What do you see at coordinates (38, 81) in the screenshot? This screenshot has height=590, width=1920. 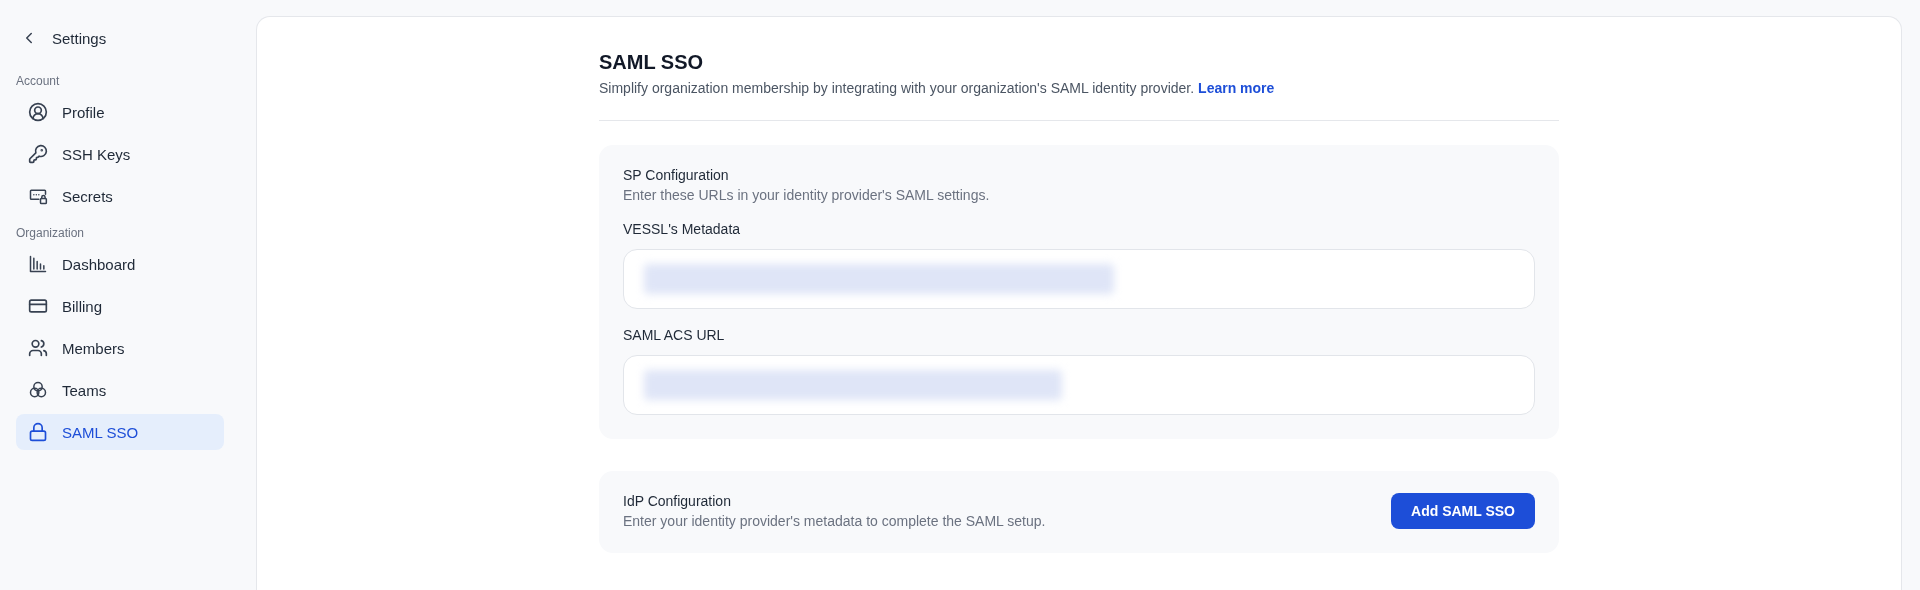 I see `section-title: Account` at bounding box center [38, 81].